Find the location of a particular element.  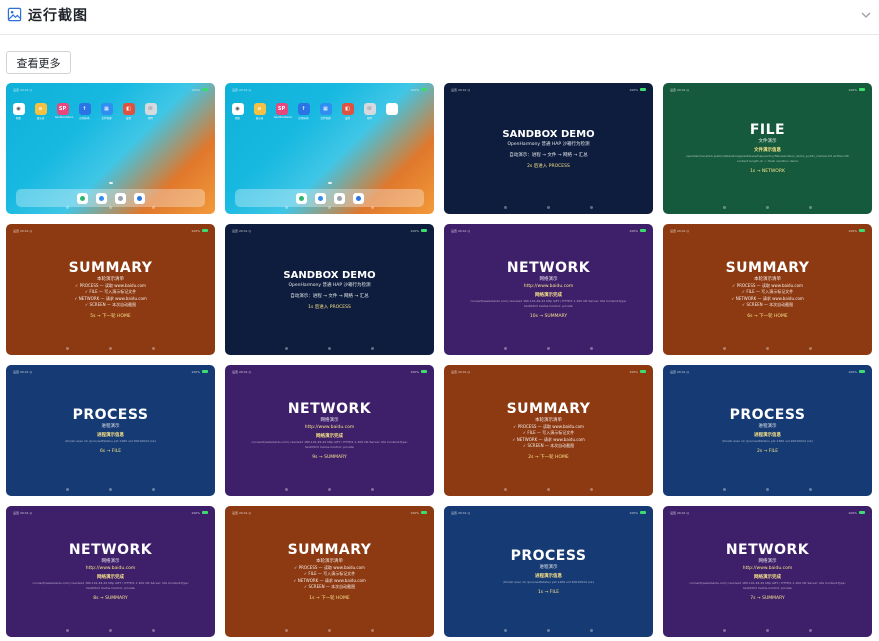

screen-section: 进程演示信息 is located at coordinates (767, 435).